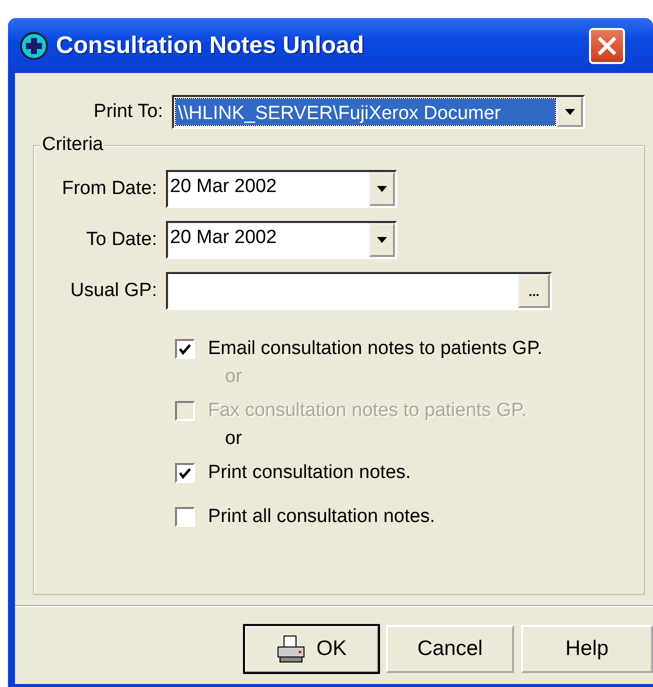  Describe the element at coordinates (378, 112) in the screenshot. I see `printer-dropdown: \\HLINK_SERVER\FujiXerox Documer` at that location.